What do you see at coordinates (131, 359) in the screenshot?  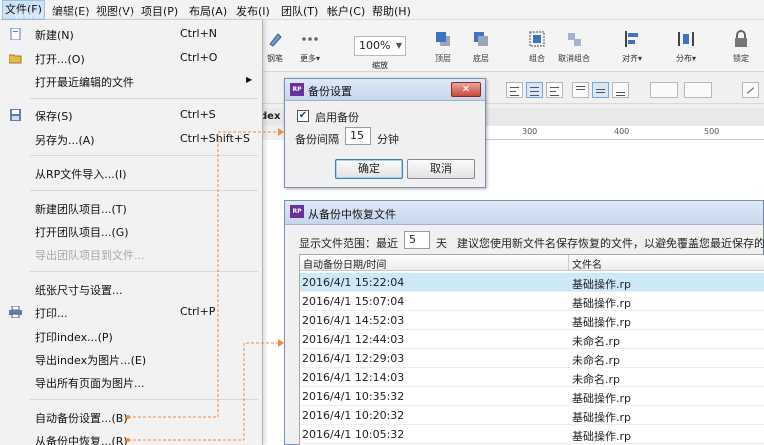 I see `menu-item-export-index-image: 导出index为图片...(E)` at bounding box center [131, 359].